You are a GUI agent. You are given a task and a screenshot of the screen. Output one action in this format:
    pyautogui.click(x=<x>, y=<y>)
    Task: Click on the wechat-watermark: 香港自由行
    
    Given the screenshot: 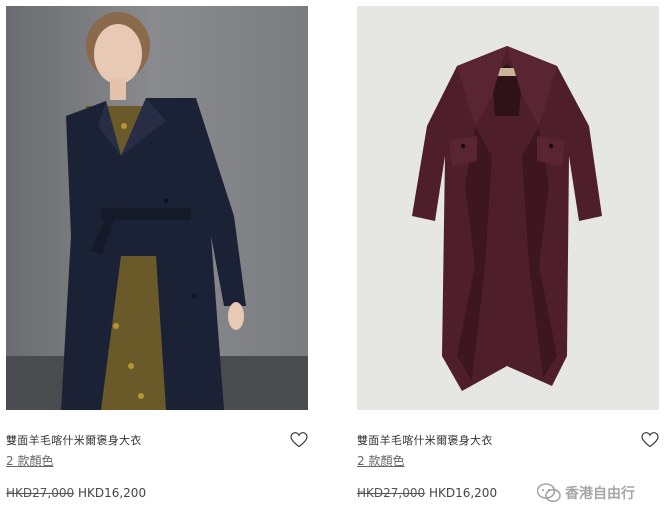 What is the action you would take?
    pyautogui.click(x=586, y=493)
    